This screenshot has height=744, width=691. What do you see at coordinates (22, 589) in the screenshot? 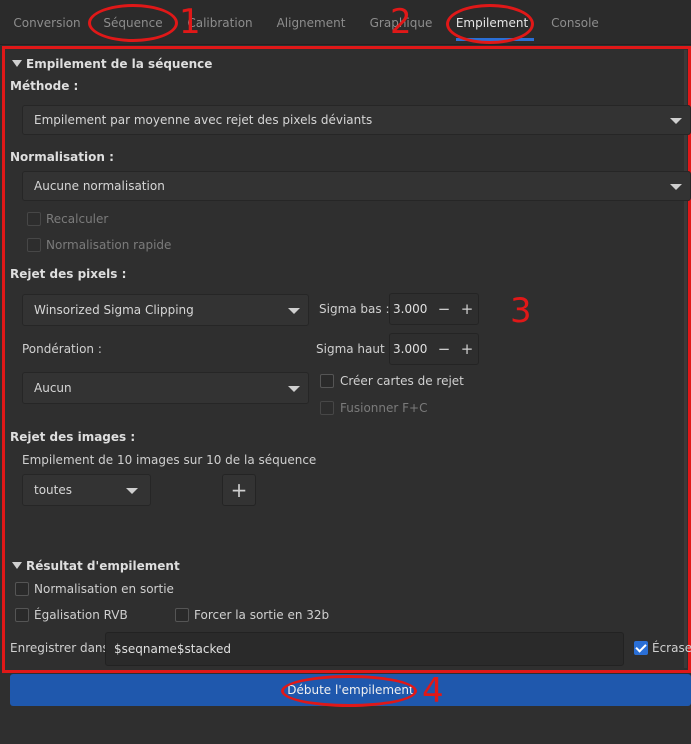
I see `output-normalisation-checkbox` at bounding box center [22, 589].